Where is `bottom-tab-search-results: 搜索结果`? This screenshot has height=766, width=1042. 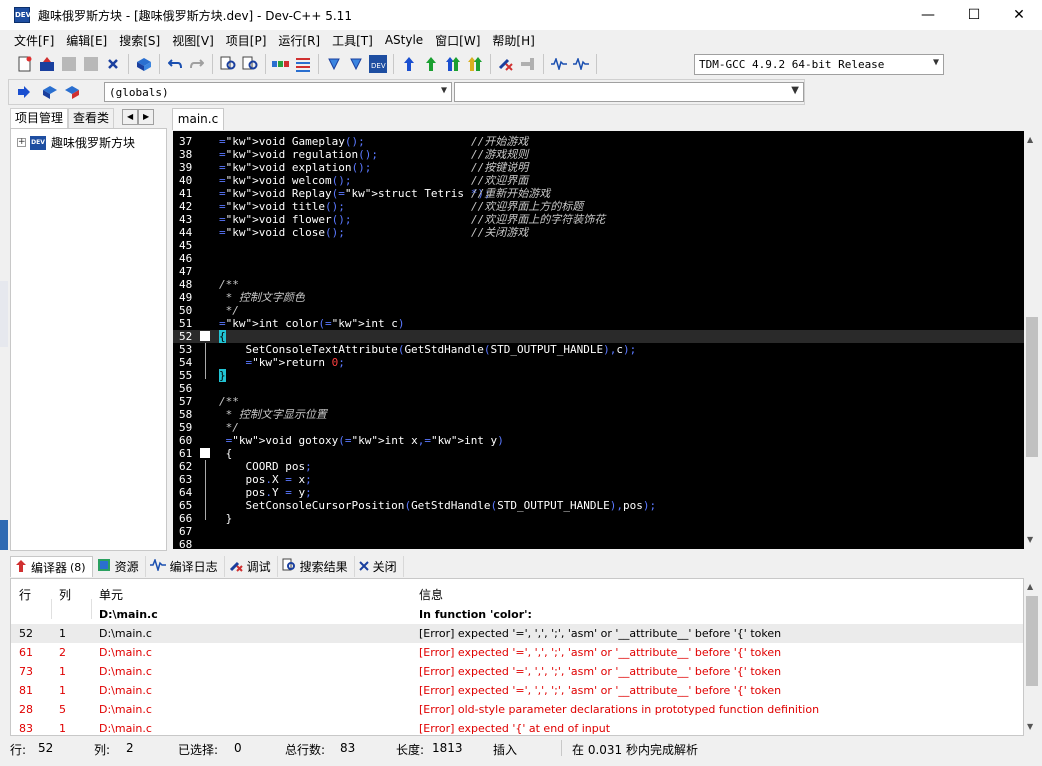
bottom-tab-search-results: 搜索结果 is located at coordinates (316, 566).